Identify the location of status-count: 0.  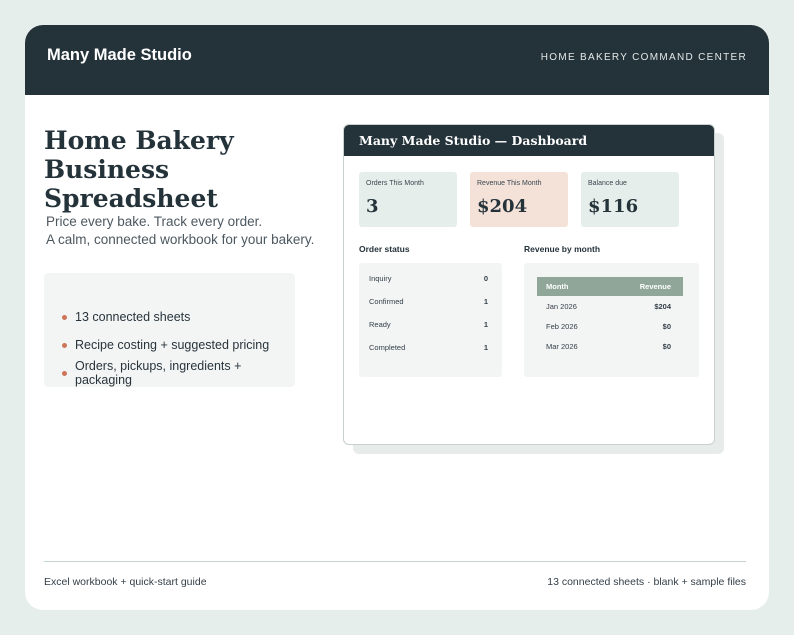
(485, 278).